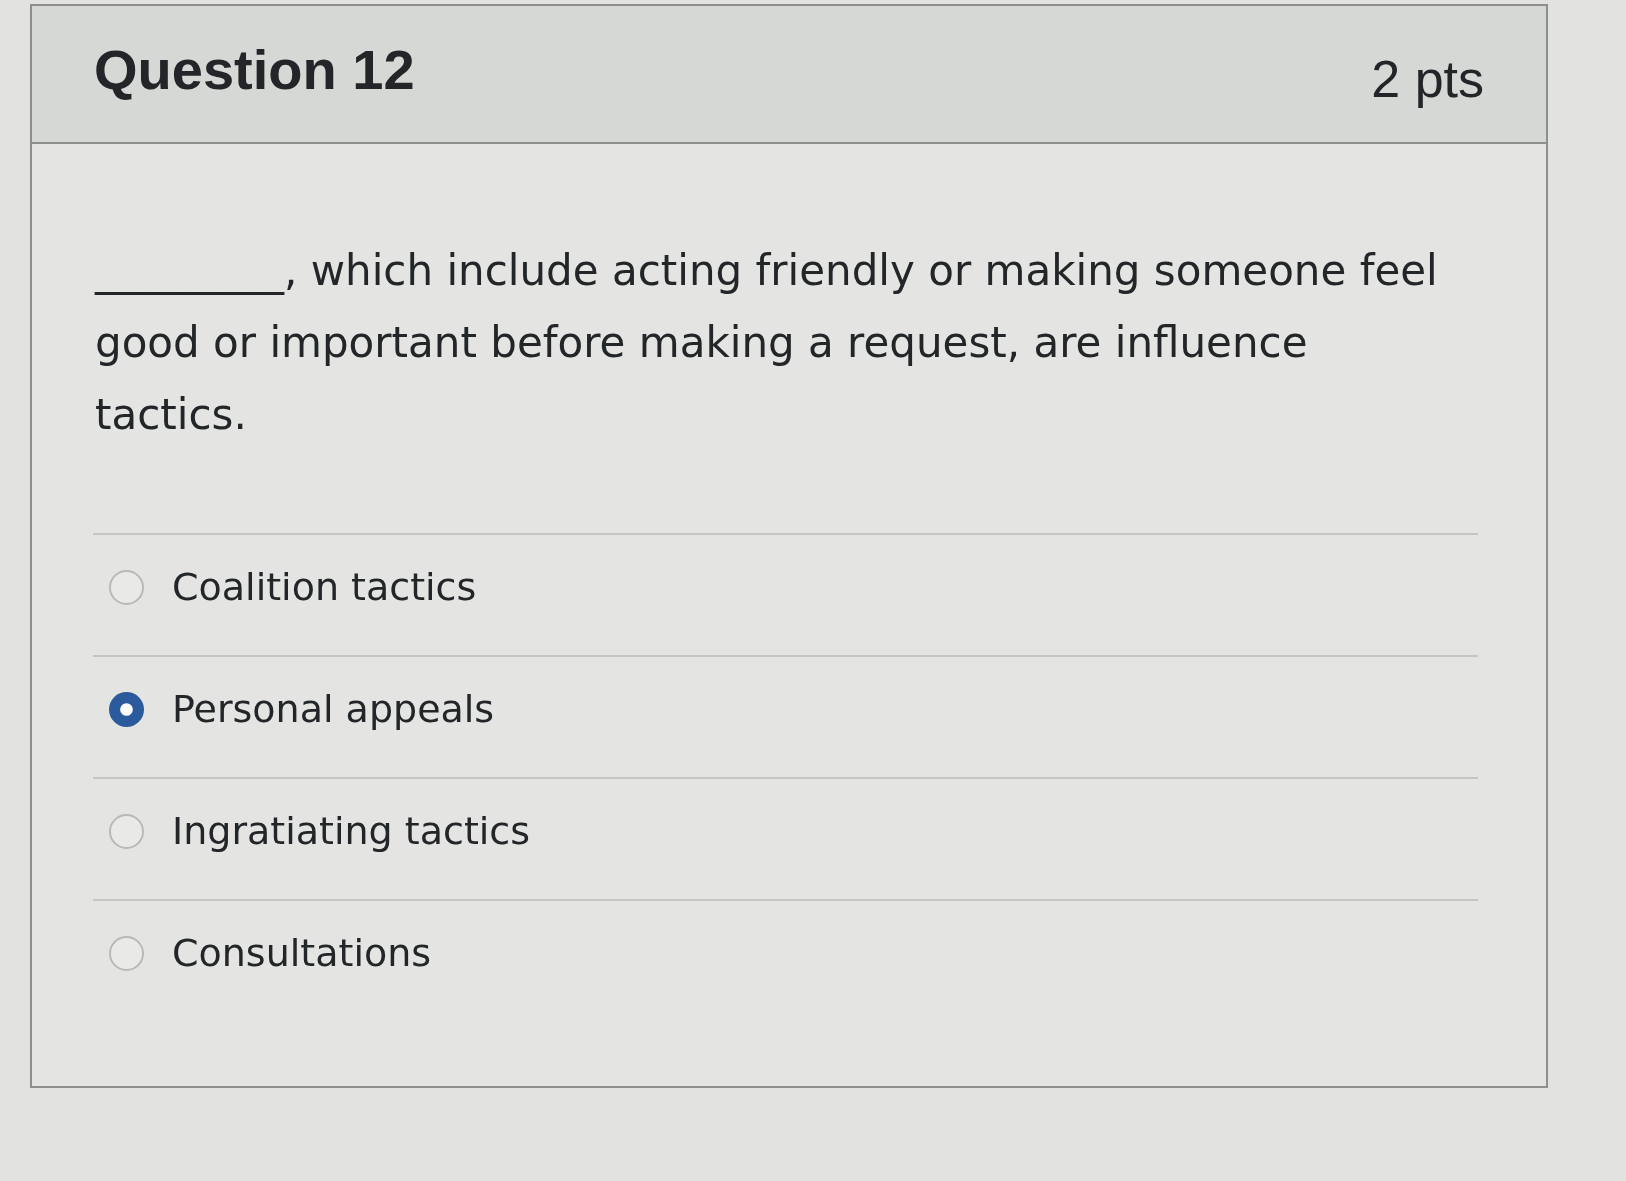 The image size is (1626, 1181). What do you see at coordinates (324, 587) in the screenshot?
I see `answer-label: Coalition tactics` at bounding box center [324, 587].